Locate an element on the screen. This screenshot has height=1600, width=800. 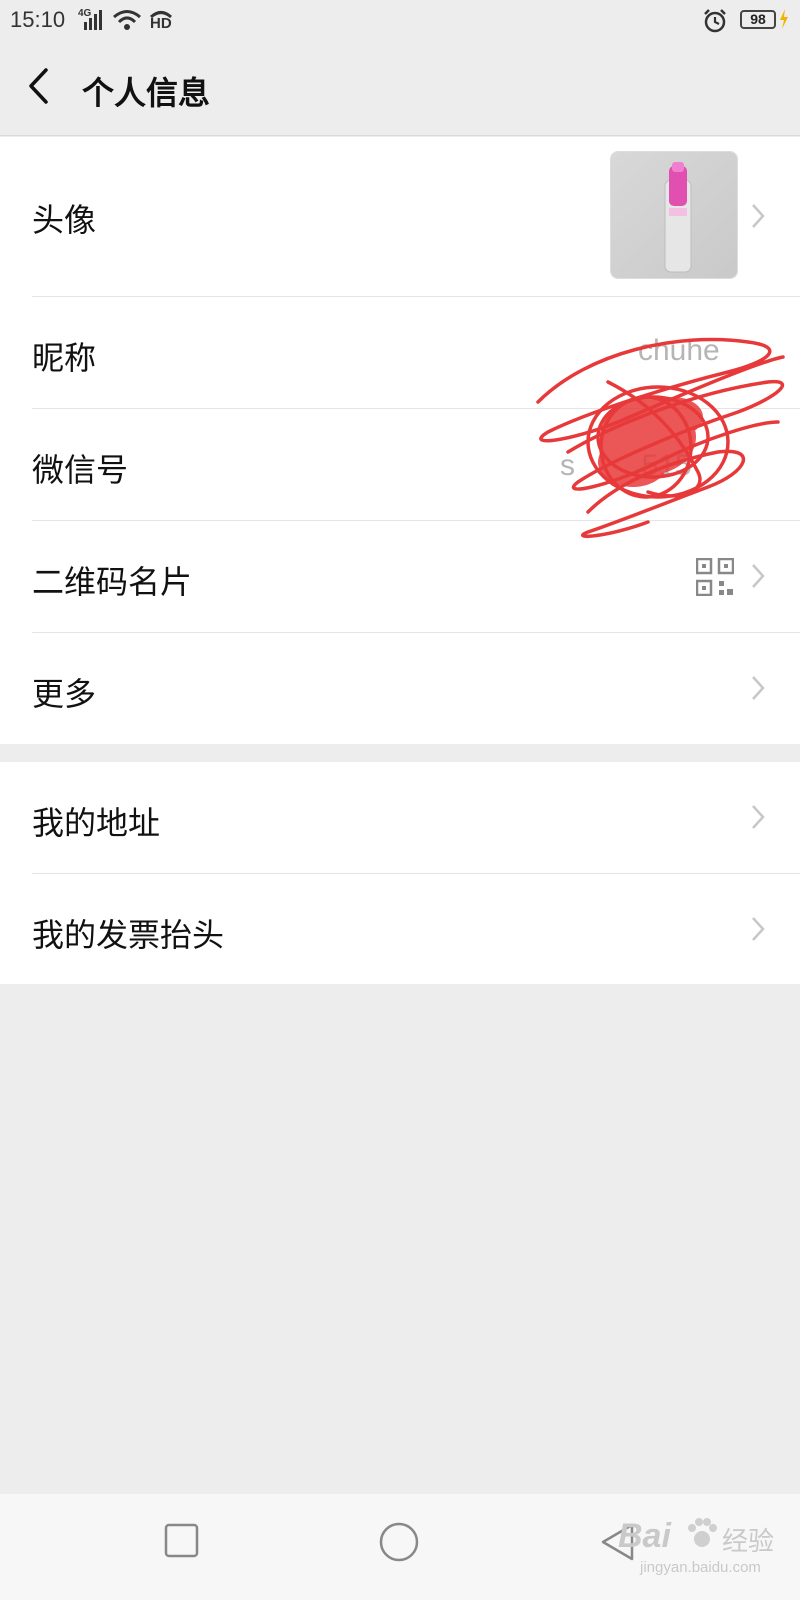
hd-call-icon: HD is located at coordinates (161, 20).